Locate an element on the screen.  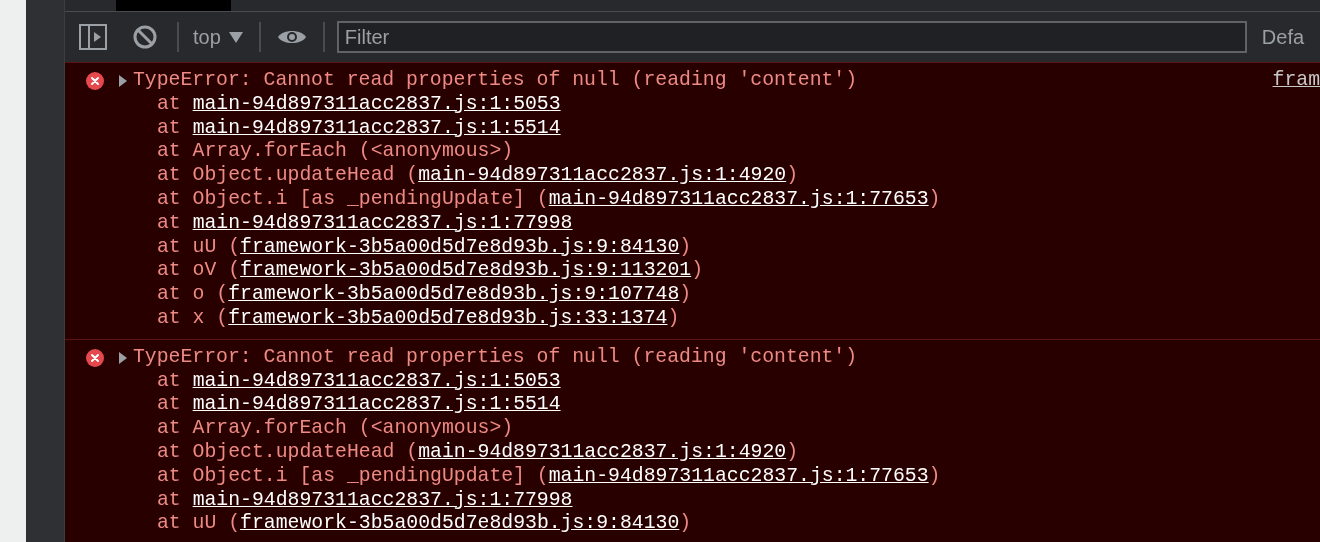
clear-console-icon is located at coordinates (145, 37).